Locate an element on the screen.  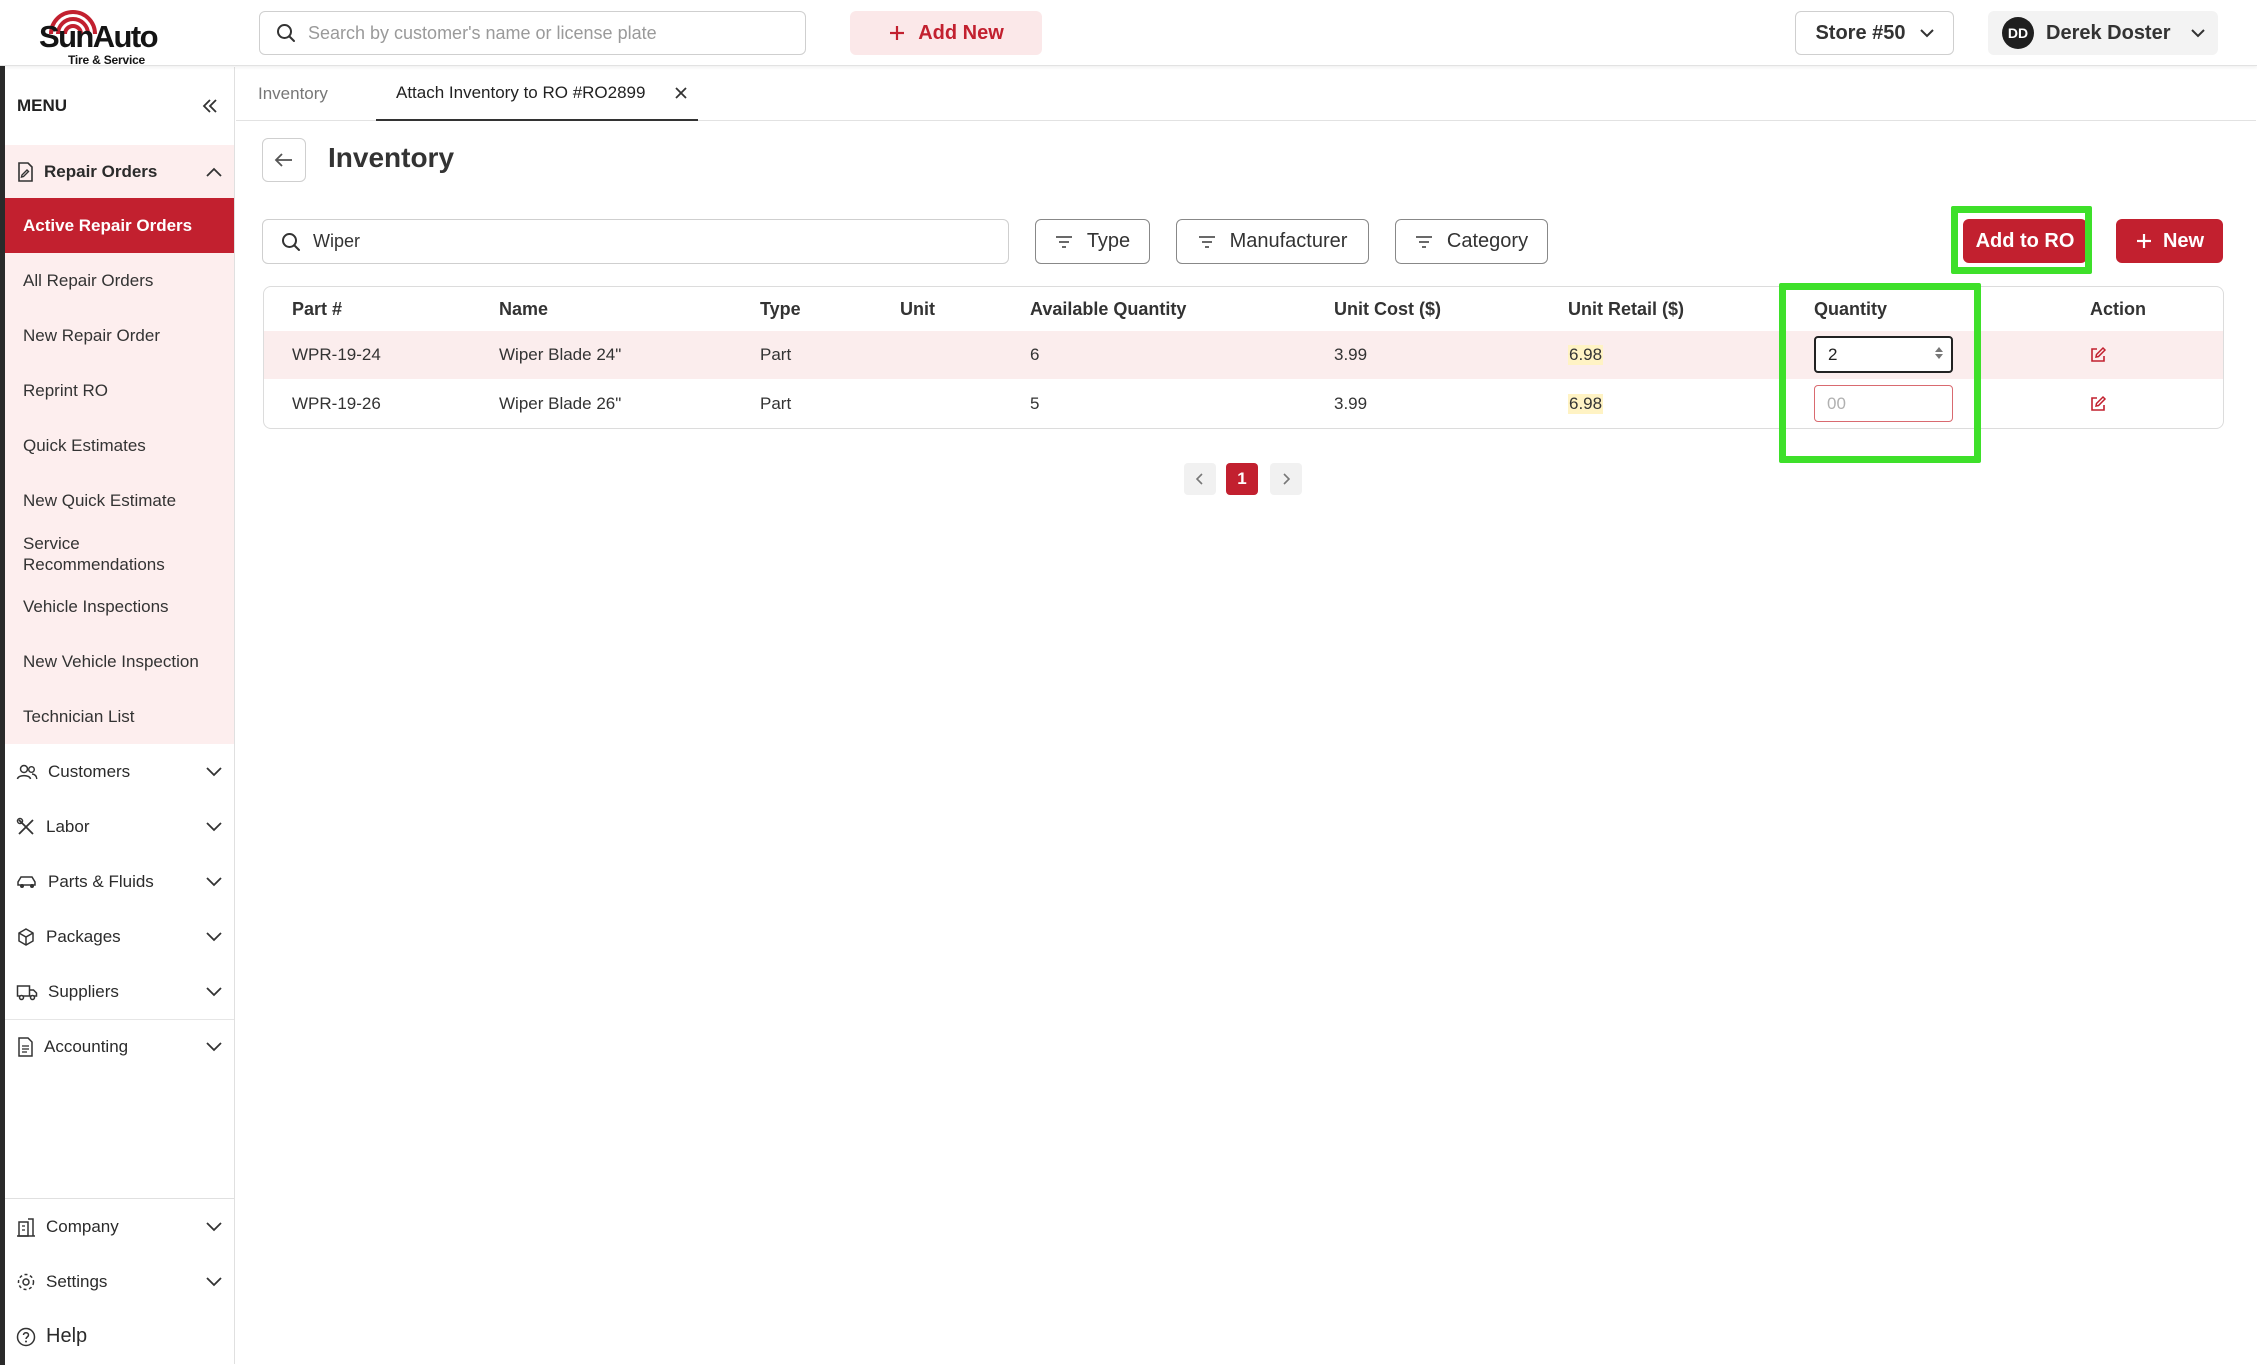
filter-manufacturer-button: Manufacturer is located at coordinates (1272, 241).